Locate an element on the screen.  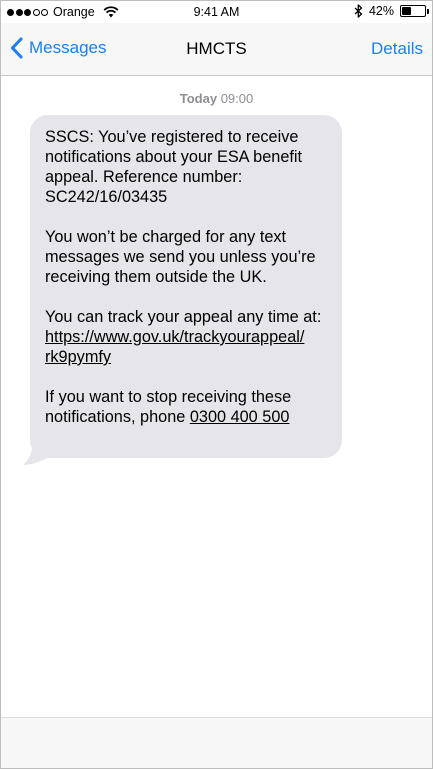
message-timestamp: Today 09:00 is located at coordinates (216, 98).